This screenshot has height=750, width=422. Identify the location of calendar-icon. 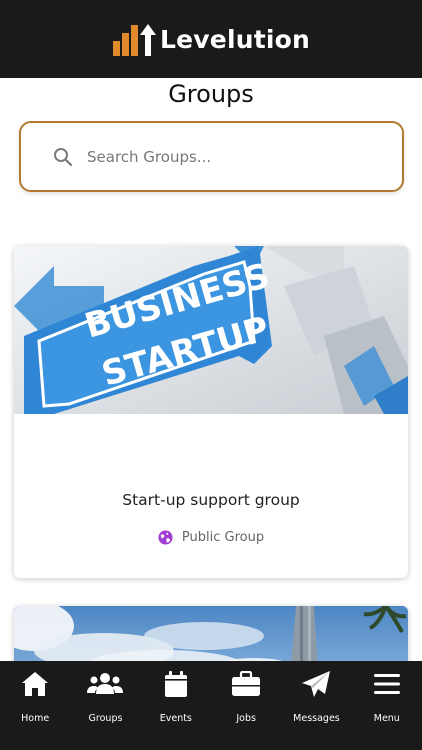
(175, 684).